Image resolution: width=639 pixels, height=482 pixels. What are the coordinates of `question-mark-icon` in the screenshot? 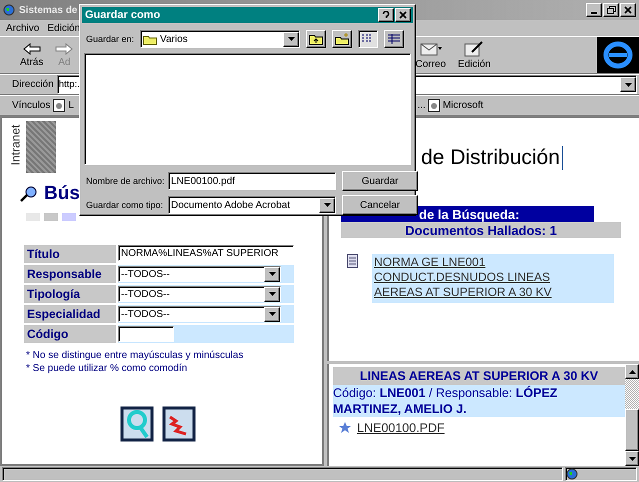 It's located at (386, 15).